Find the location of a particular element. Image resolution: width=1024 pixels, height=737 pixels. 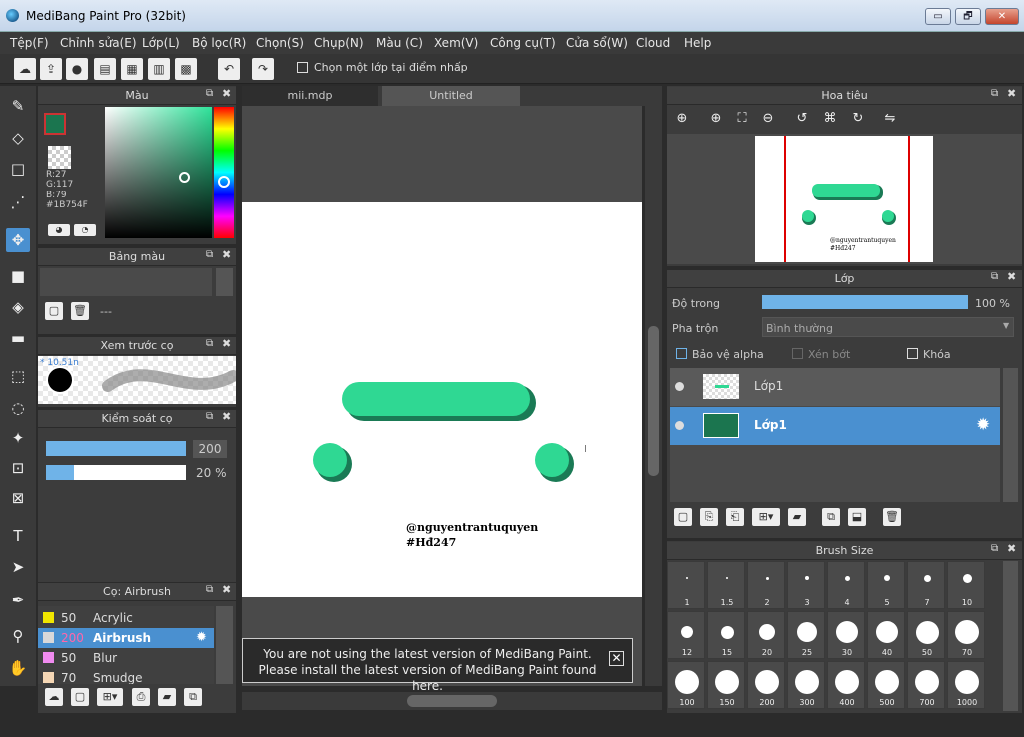

eyedropper-icon: ⚲ is located at coordinates (18, 636).